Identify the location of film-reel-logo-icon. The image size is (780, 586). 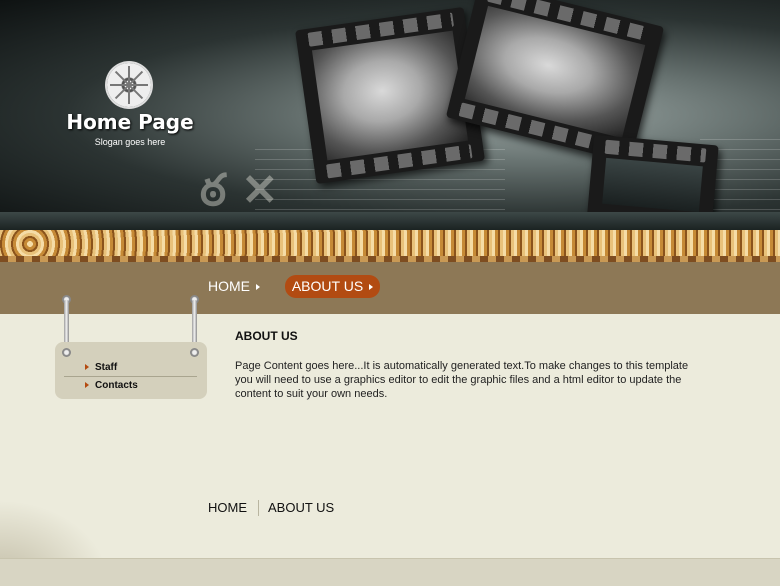
(129, 85).